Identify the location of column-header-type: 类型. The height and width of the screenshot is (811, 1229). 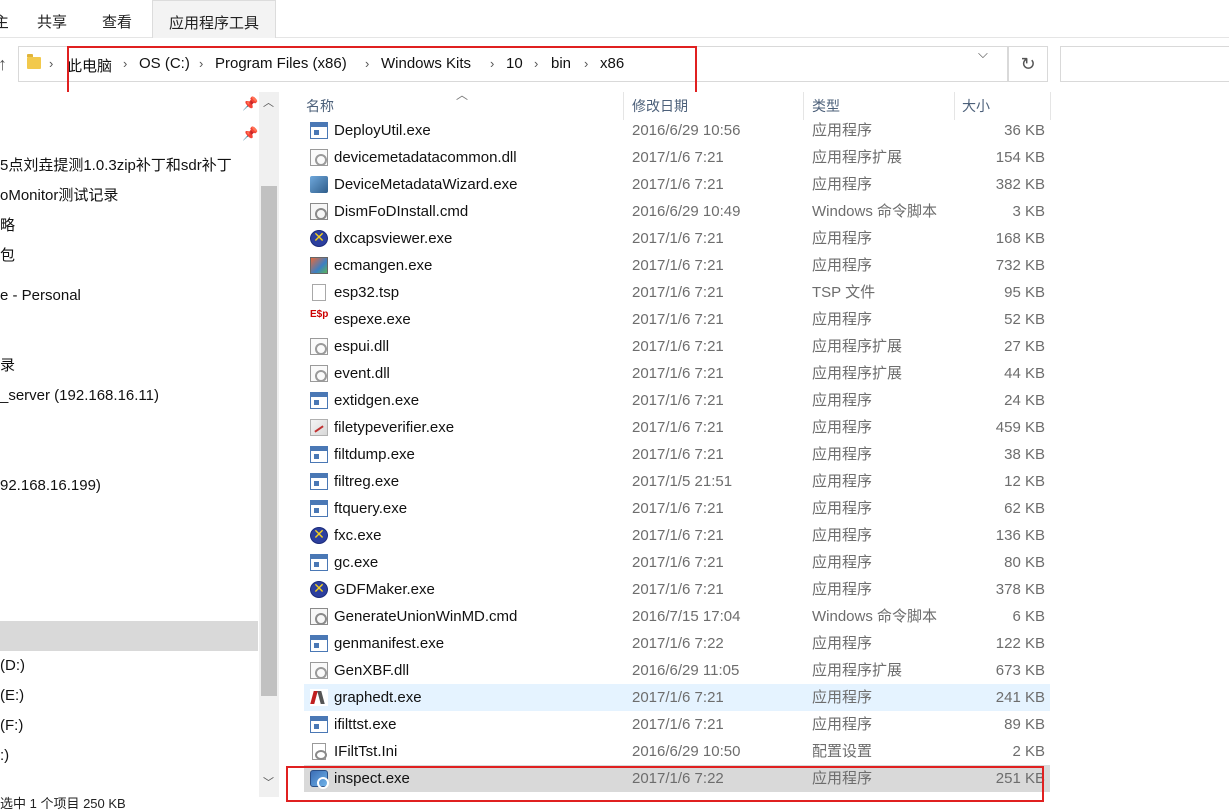
(826, 106).